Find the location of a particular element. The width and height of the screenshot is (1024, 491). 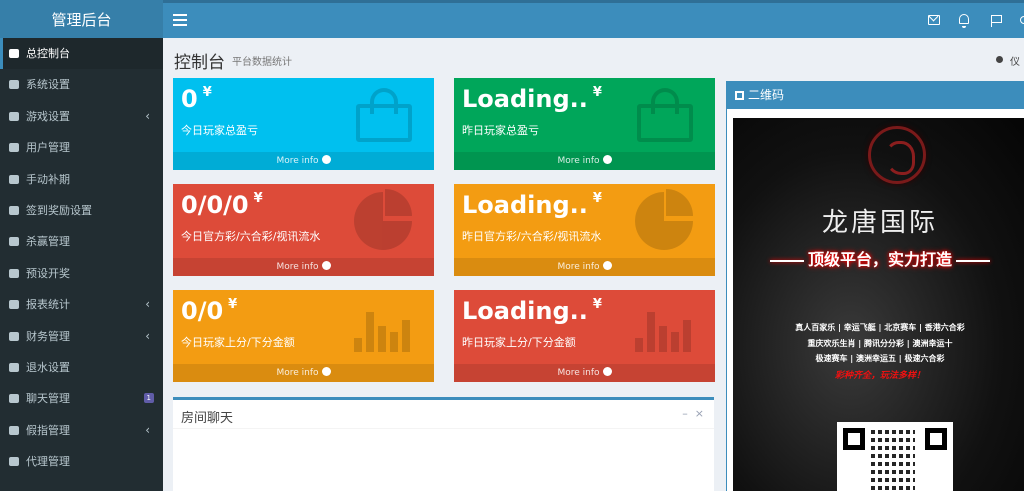

dragon-logo-icon is located at coordinates (897, 155).